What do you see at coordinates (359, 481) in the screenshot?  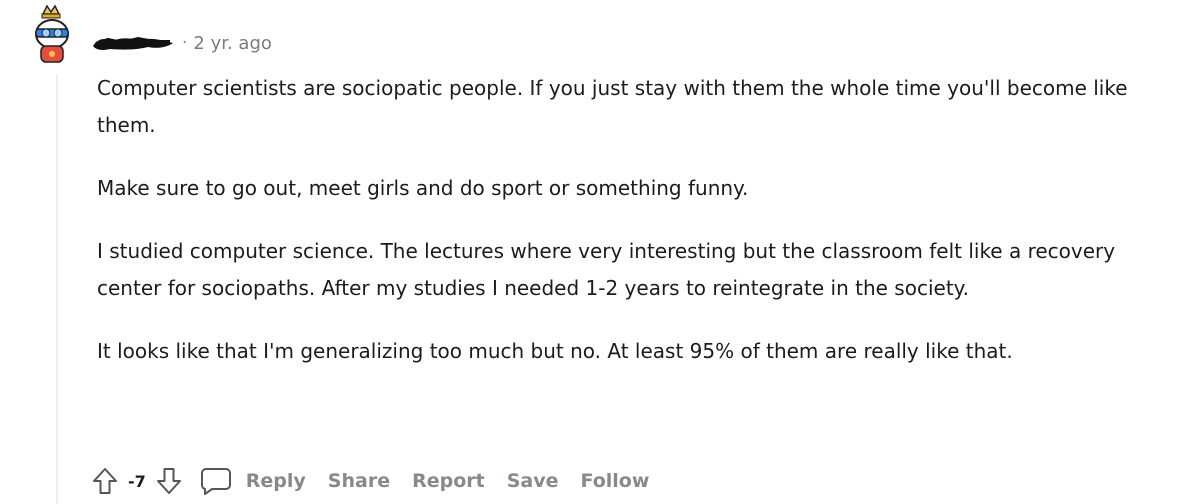 I see `share-button: Share` at bounding box center [359, 481].